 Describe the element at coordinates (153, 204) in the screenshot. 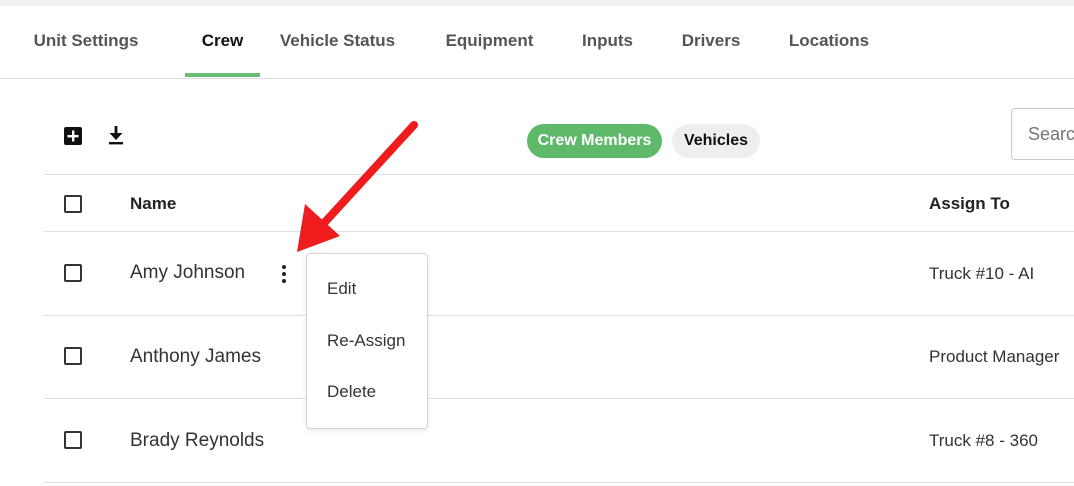

I see `name-column-header: Name` at that location.